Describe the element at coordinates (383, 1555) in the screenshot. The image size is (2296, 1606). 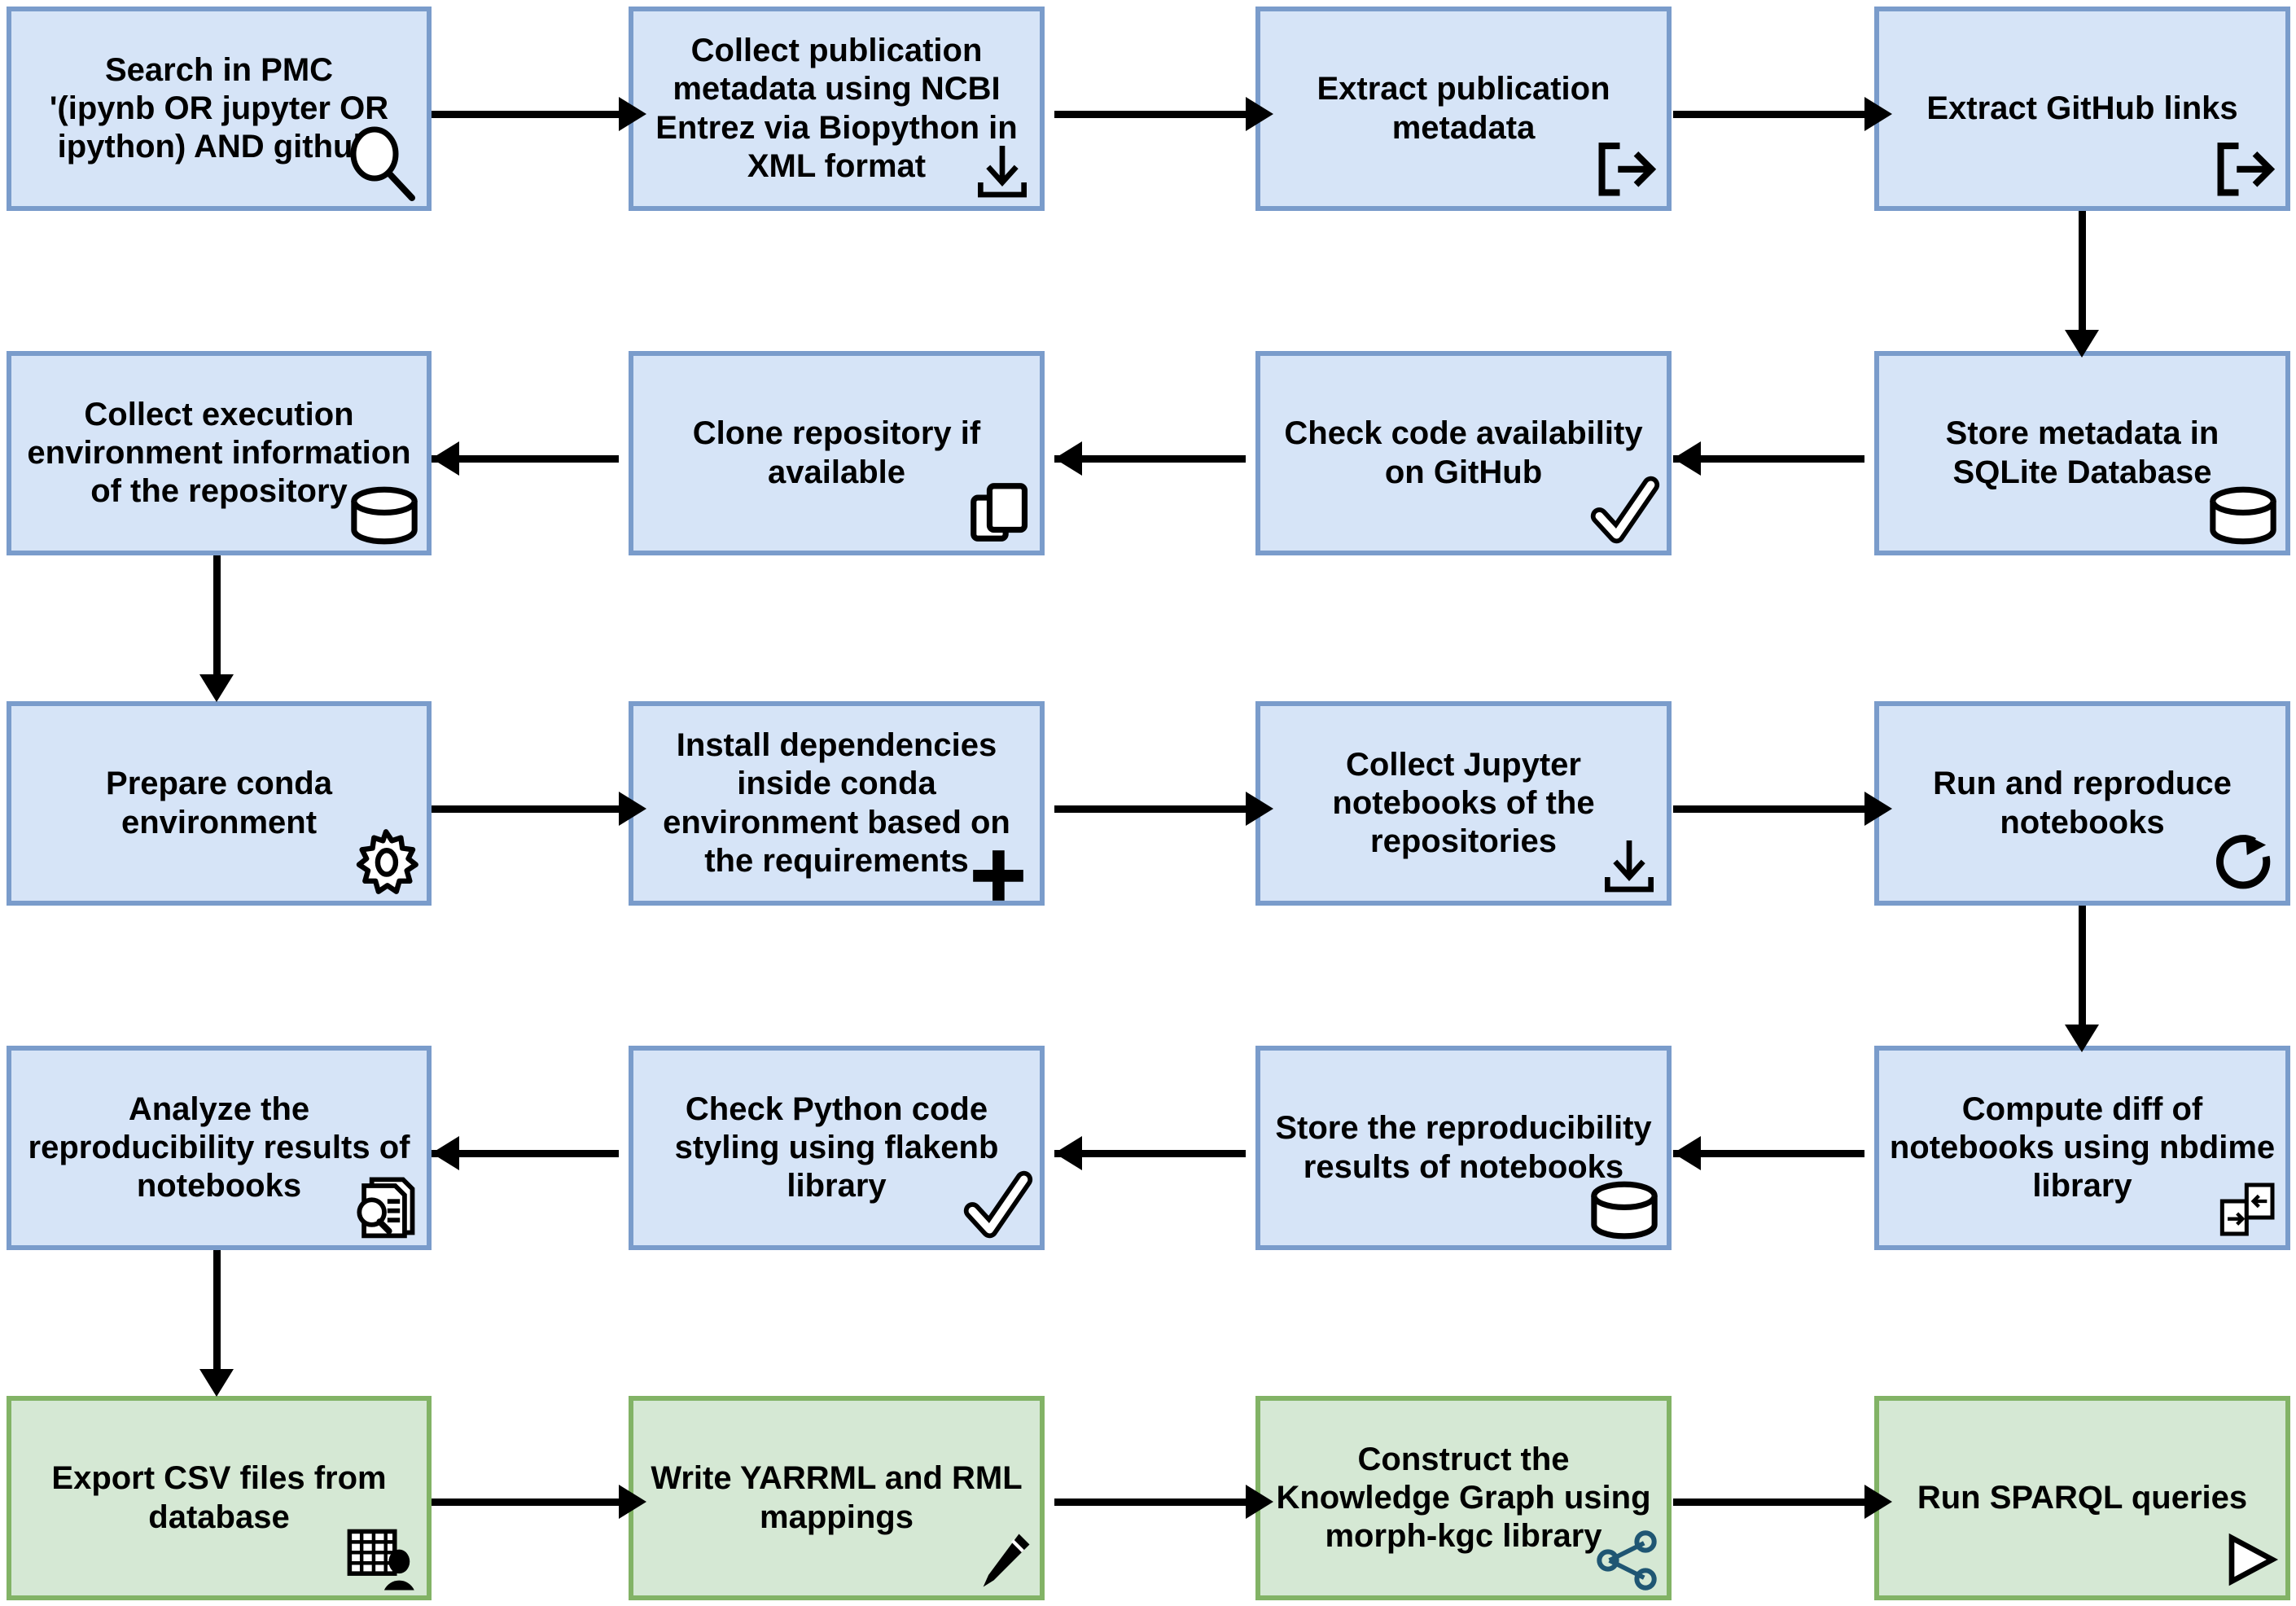
I see `spreadsheet-user-icon` at that location.